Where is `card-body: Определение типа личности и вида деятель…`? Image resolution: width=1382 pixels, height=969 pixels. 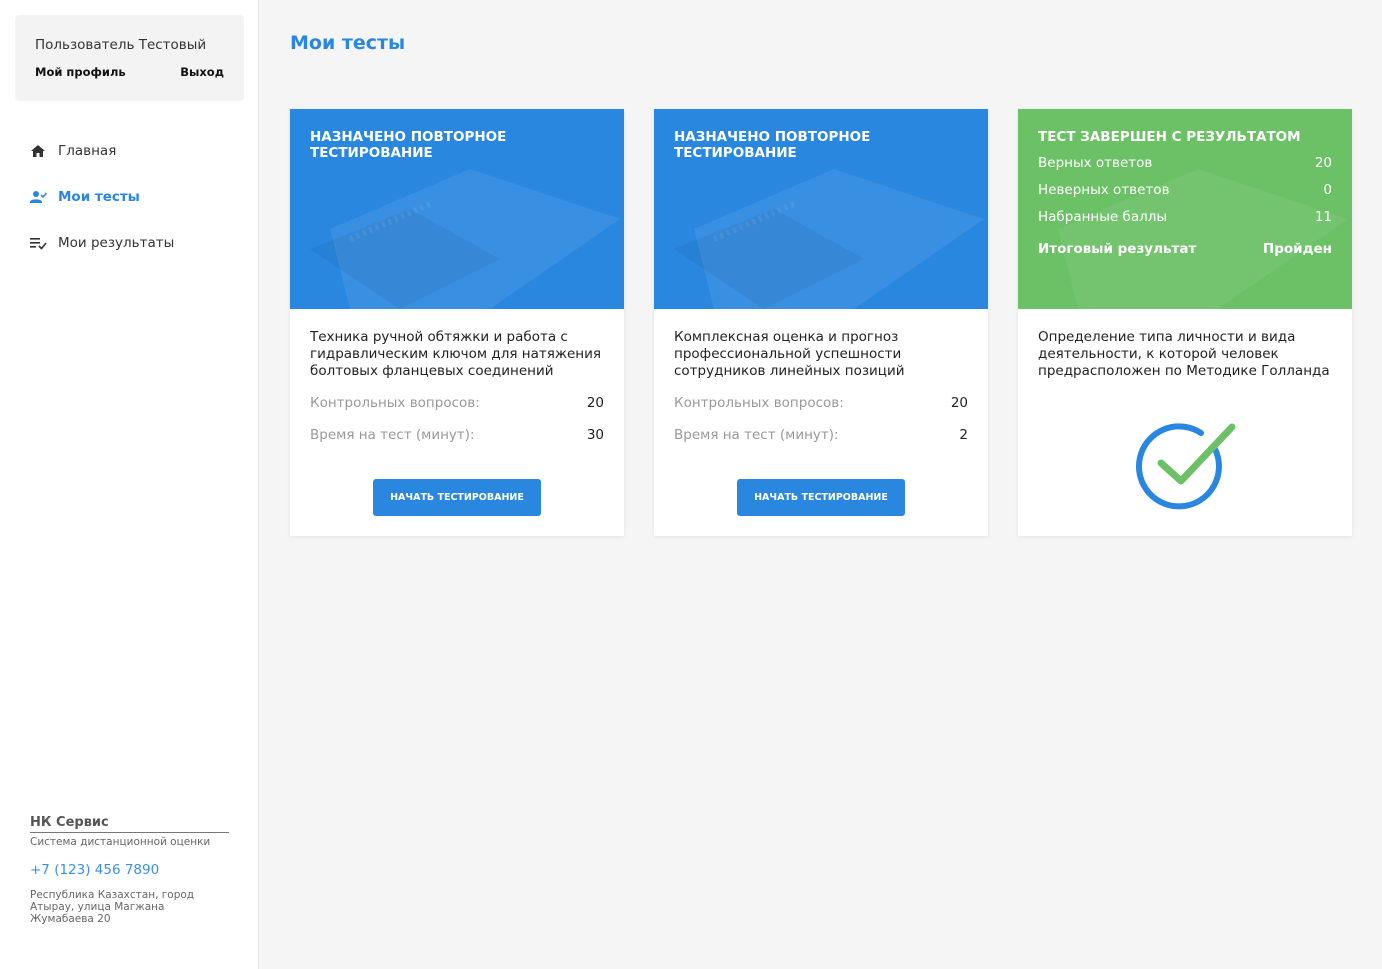 card-body: Определение типа личности и вида деятель… is located at coordinates (1185, 344).